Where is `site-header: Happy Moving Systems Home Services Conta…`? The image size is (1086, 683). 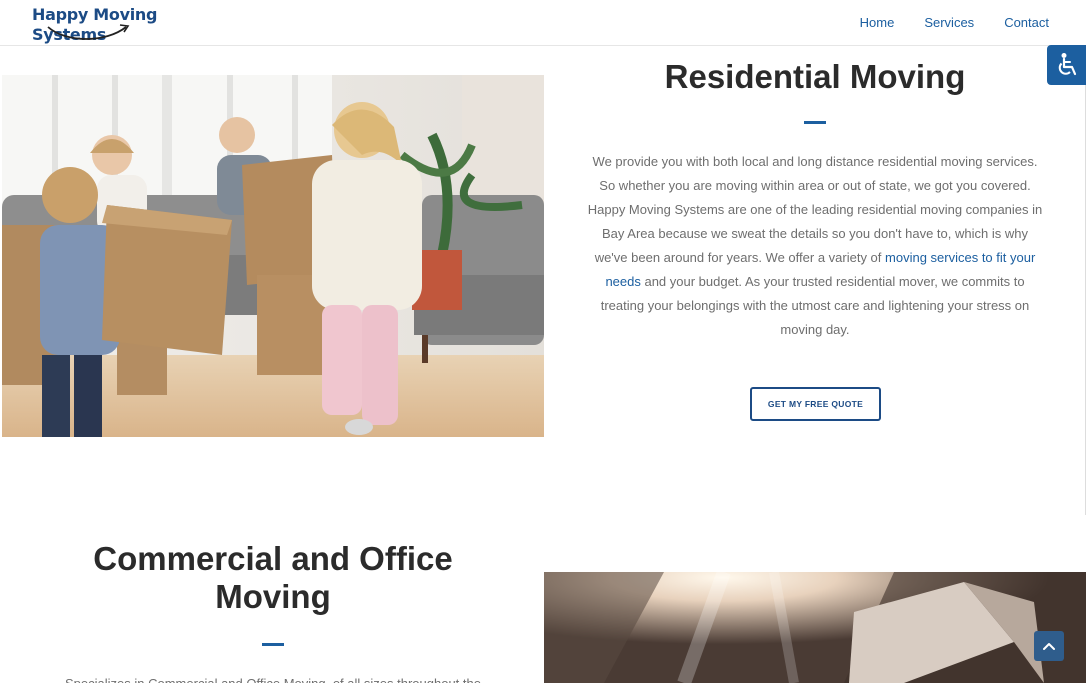
site-header: Happy Moving Systems Home Services Conta… is located at coordinates (543, 23).